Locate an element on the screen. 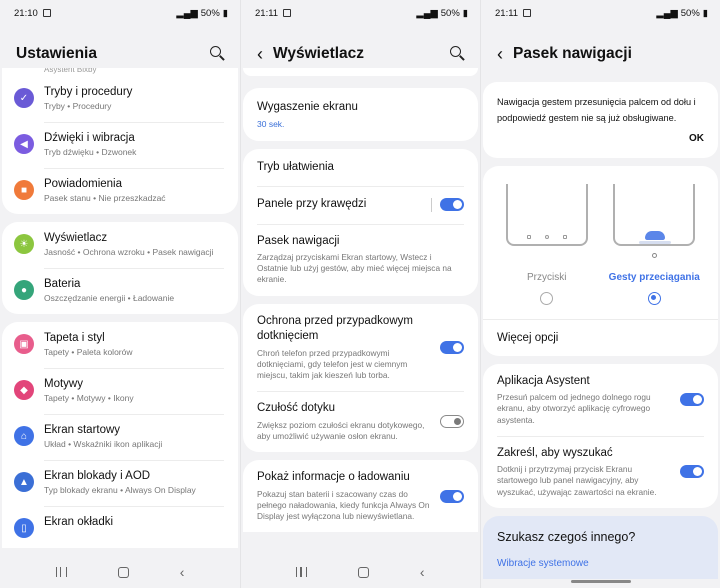 The image size is (720, 588). settings-item: ▣ Tapeta i styl Tapety • Paleta kolorów is located at coordinates (120, 345).